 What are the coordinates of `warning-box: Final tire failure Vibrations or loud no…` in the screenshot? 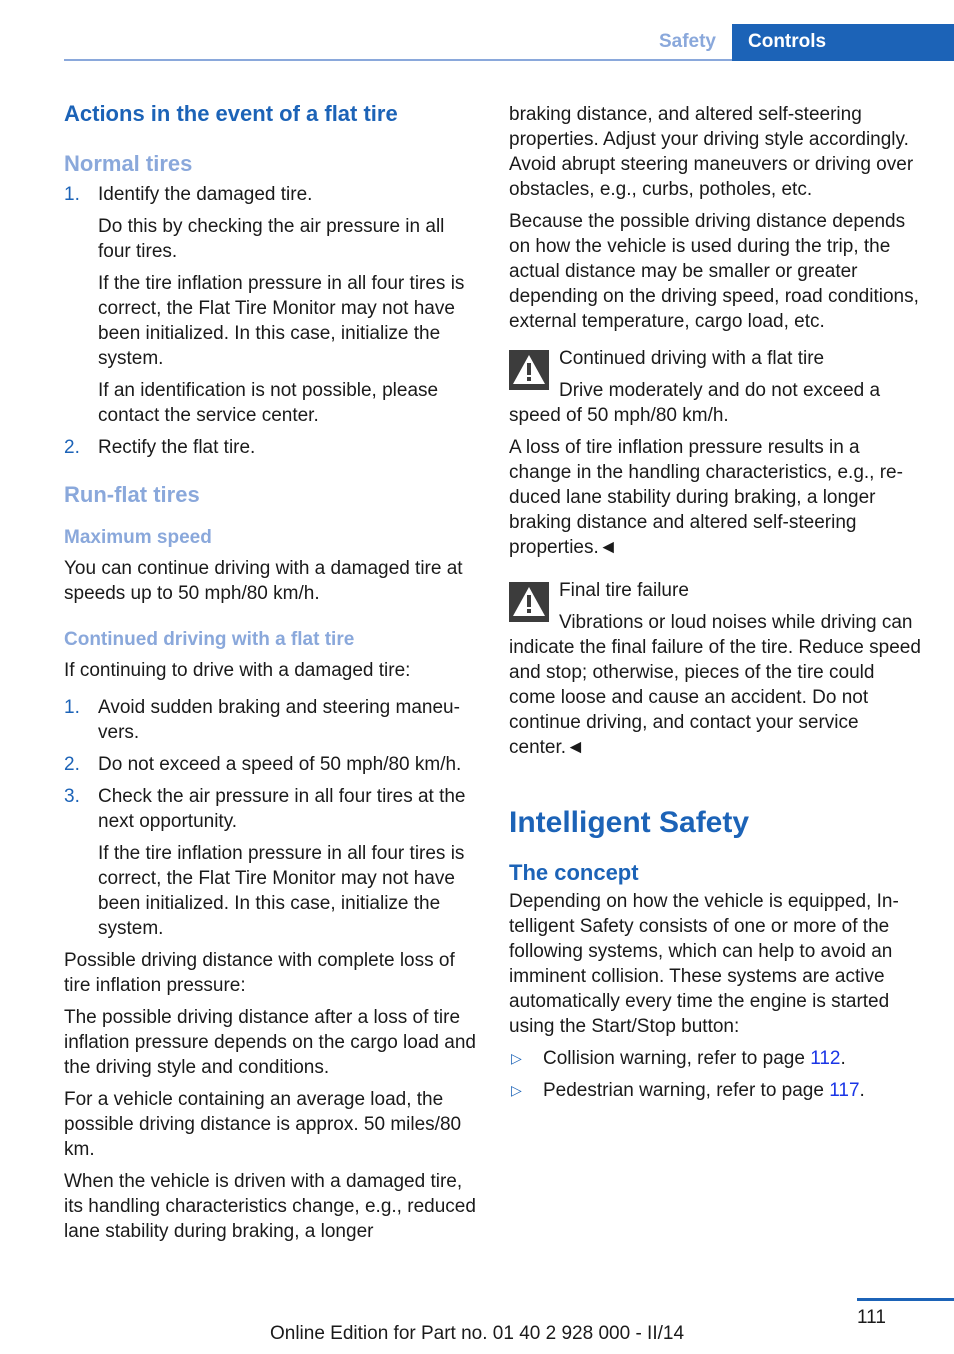 It's located at (716, 669).